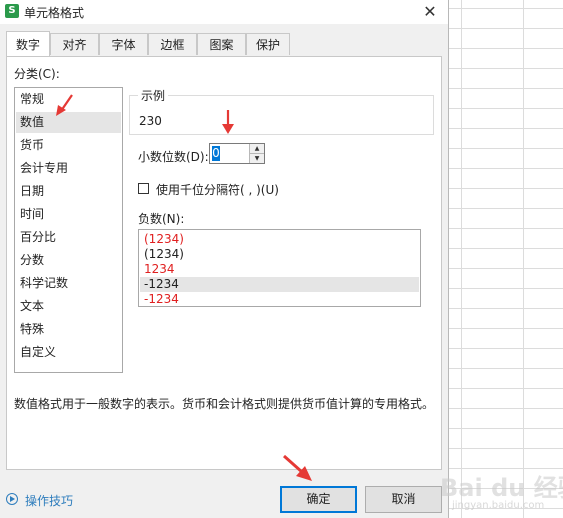 This screenshot has height=518, width=563. Describe the element at coordinates (68, 260) in the screenshot. I see `category-fraction: 分数` at that location.